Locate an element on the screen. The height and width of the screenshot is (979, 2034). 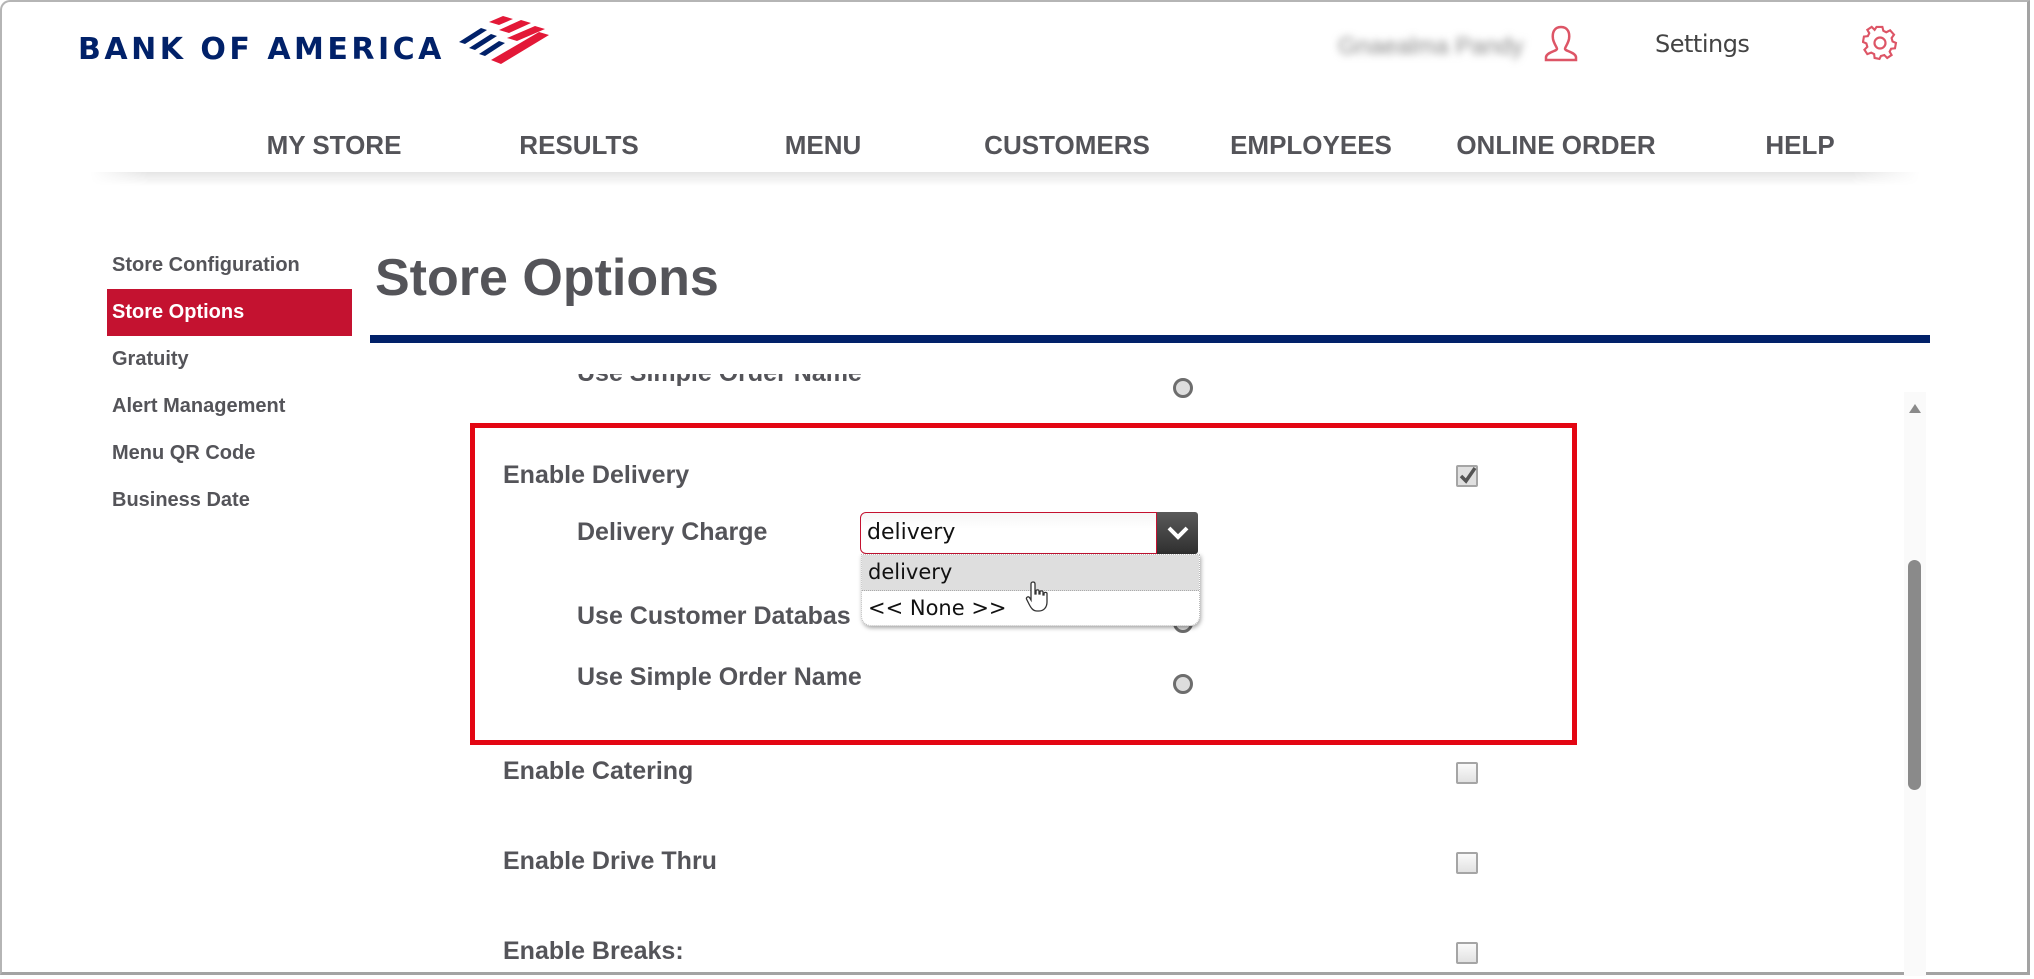
sidebar-item-gratuity: Gratuity is located at coordinates (229, 359).